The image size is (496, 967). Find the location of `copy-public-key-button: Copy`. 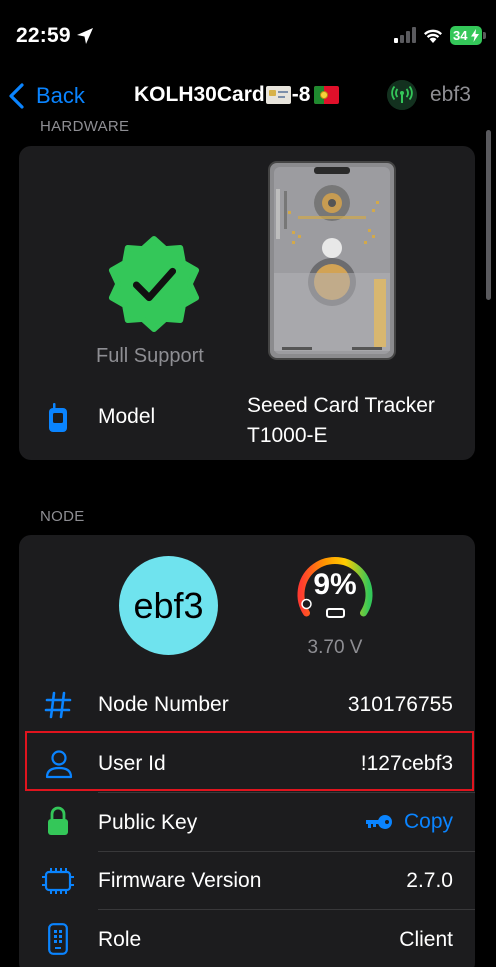

copy-public-key-button: Copy is located at coordinates (408, 822).